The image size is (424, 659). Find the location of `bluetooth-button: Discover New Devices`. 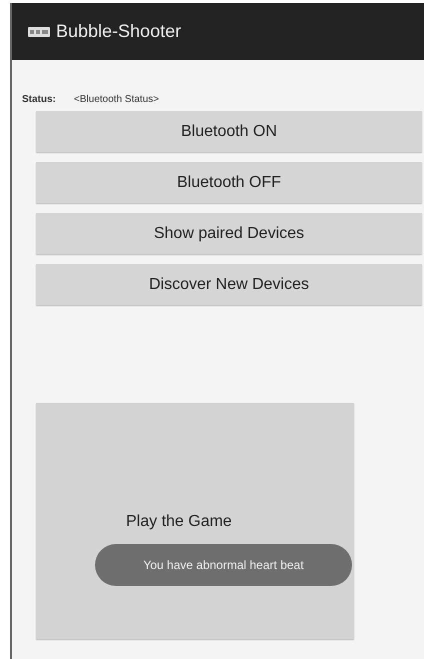

bluetooth-button: Discover New Devices is located at coordinates (229, 284).